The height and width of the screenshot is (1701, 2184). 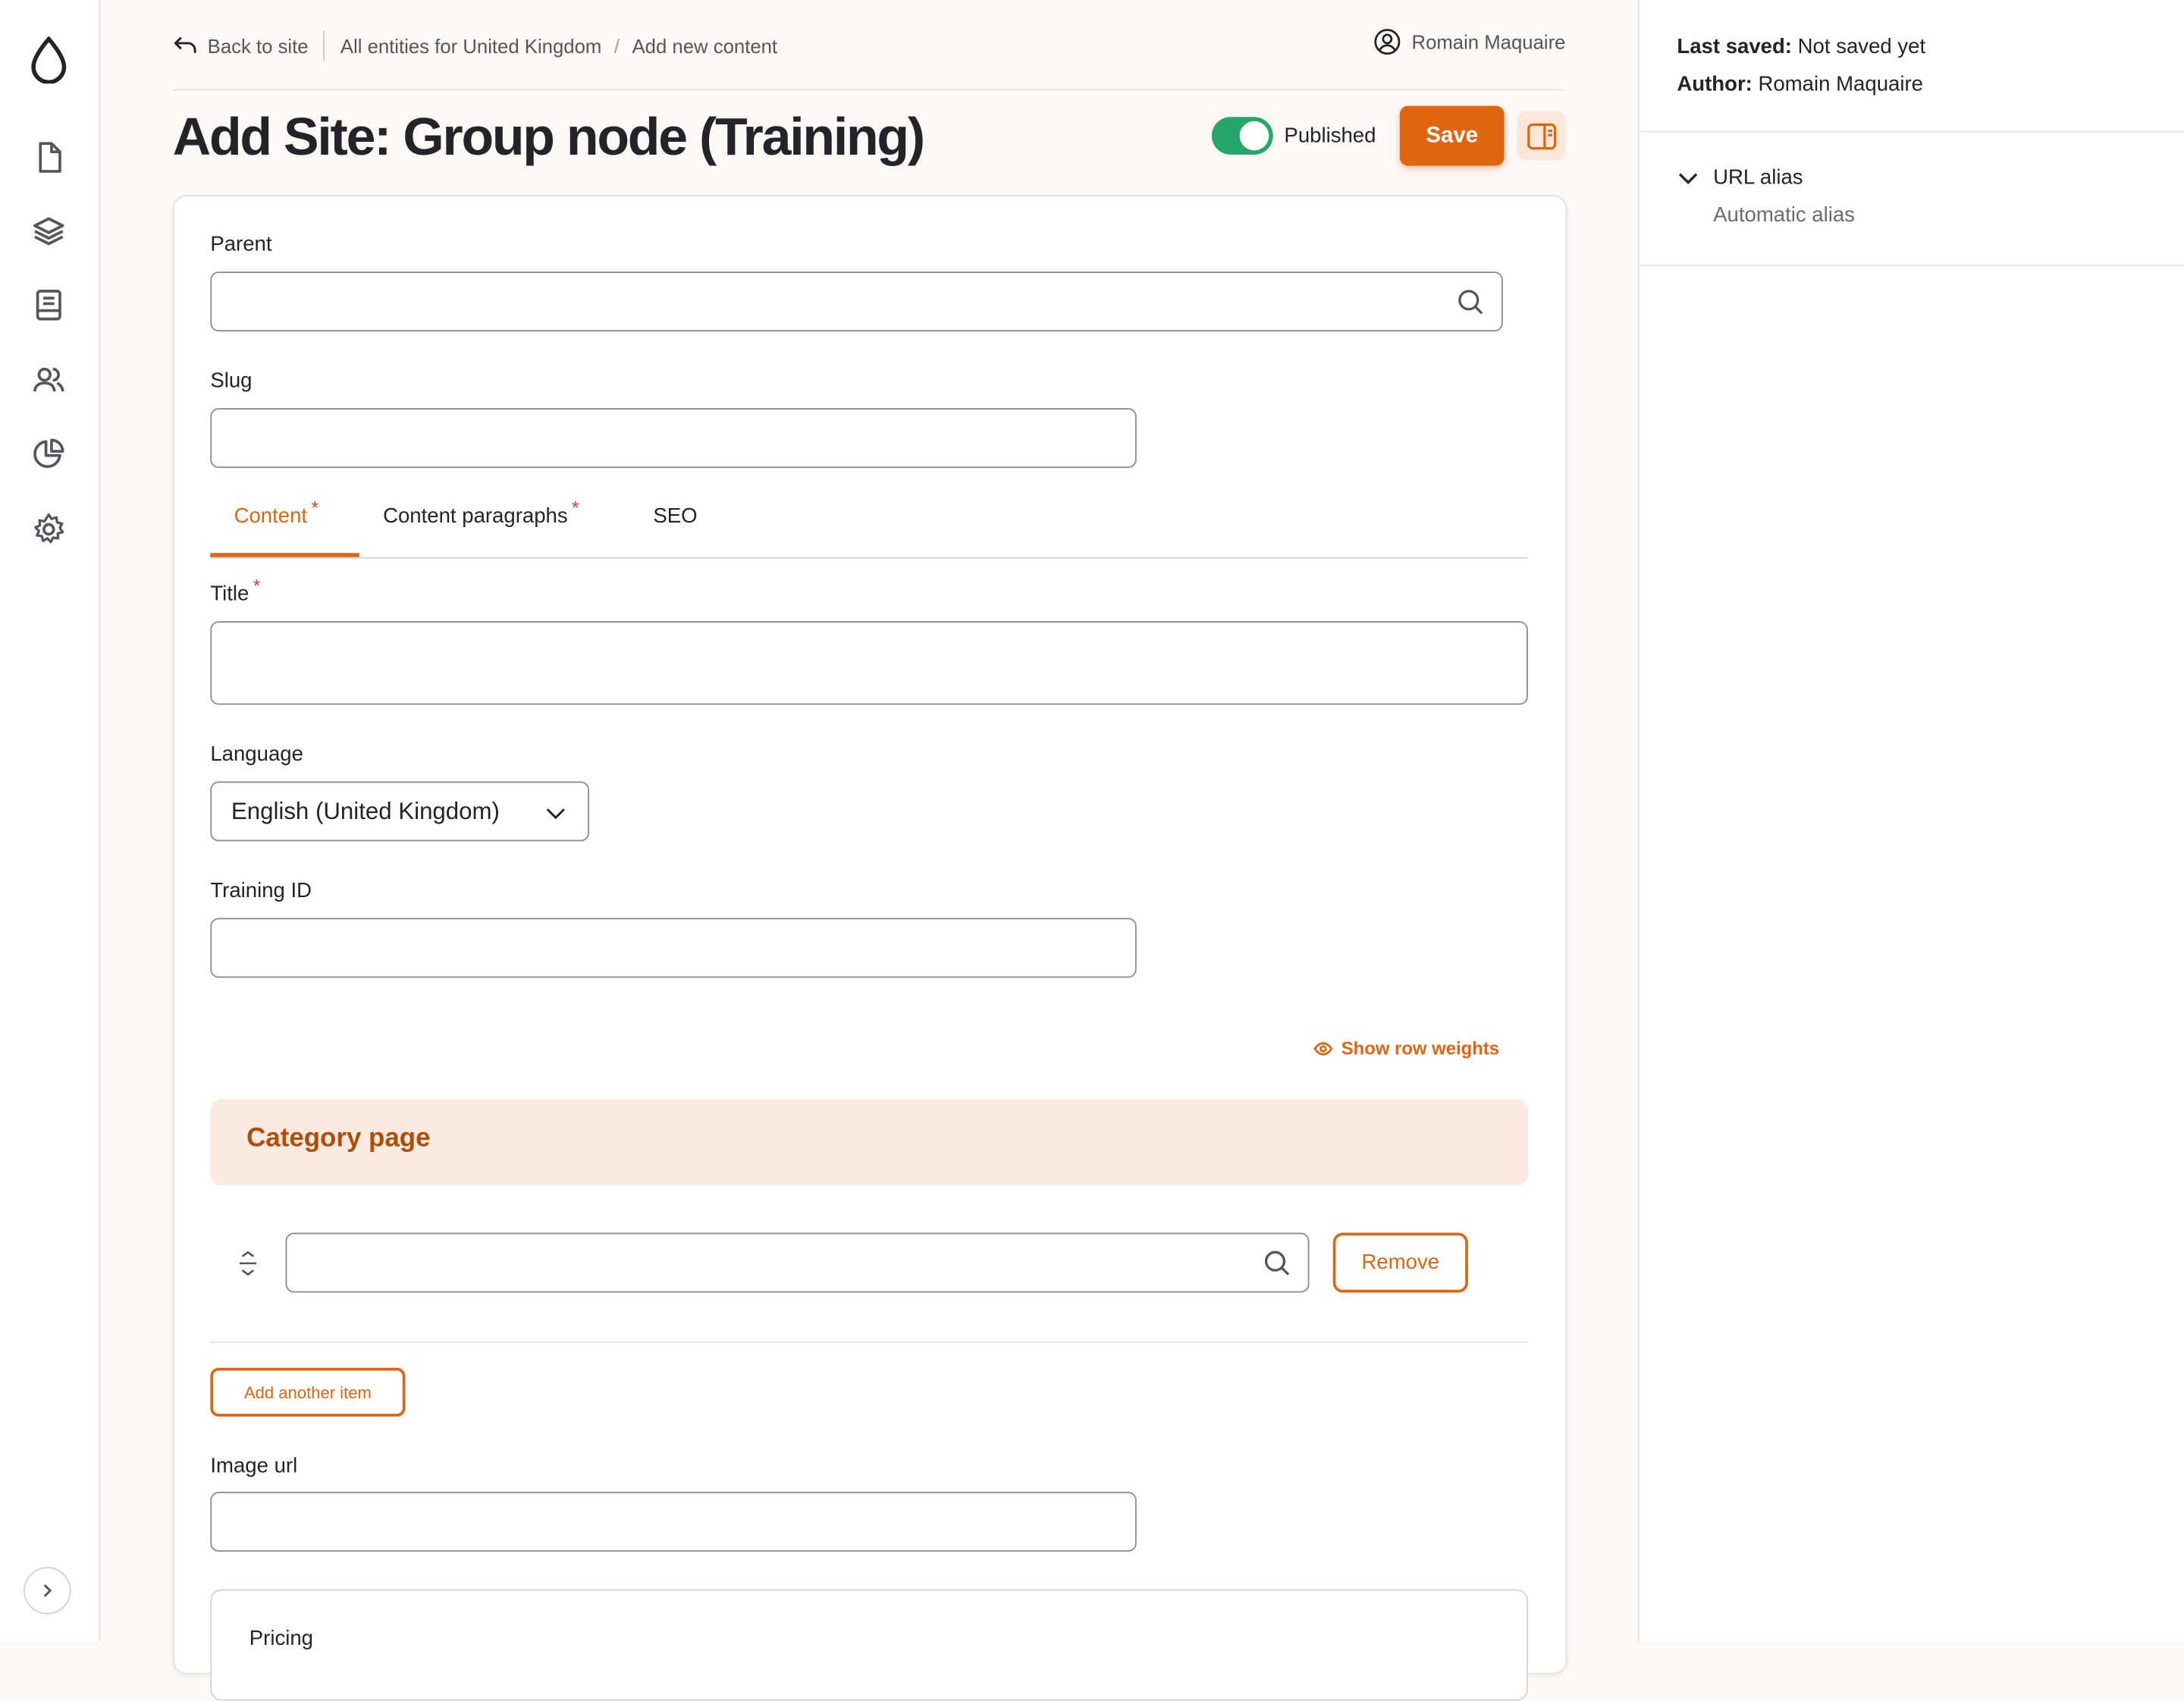 What do you see at coordinates (281, 1639) in the screenshot?
I see `pricing-label: Pricing` at bounding box center [281, 1639].